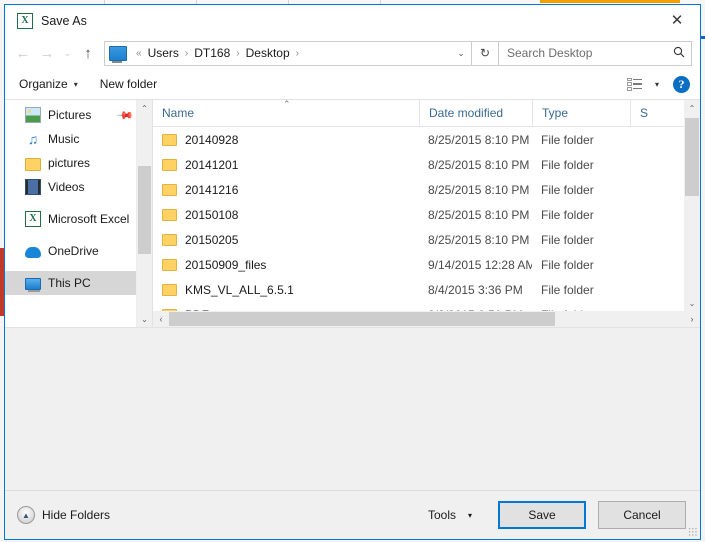 The image size is (705, 542). I want to click on dialog-footer: ▲ Hide Folders Tools ▾ Save Cancel, so click(352, 514).